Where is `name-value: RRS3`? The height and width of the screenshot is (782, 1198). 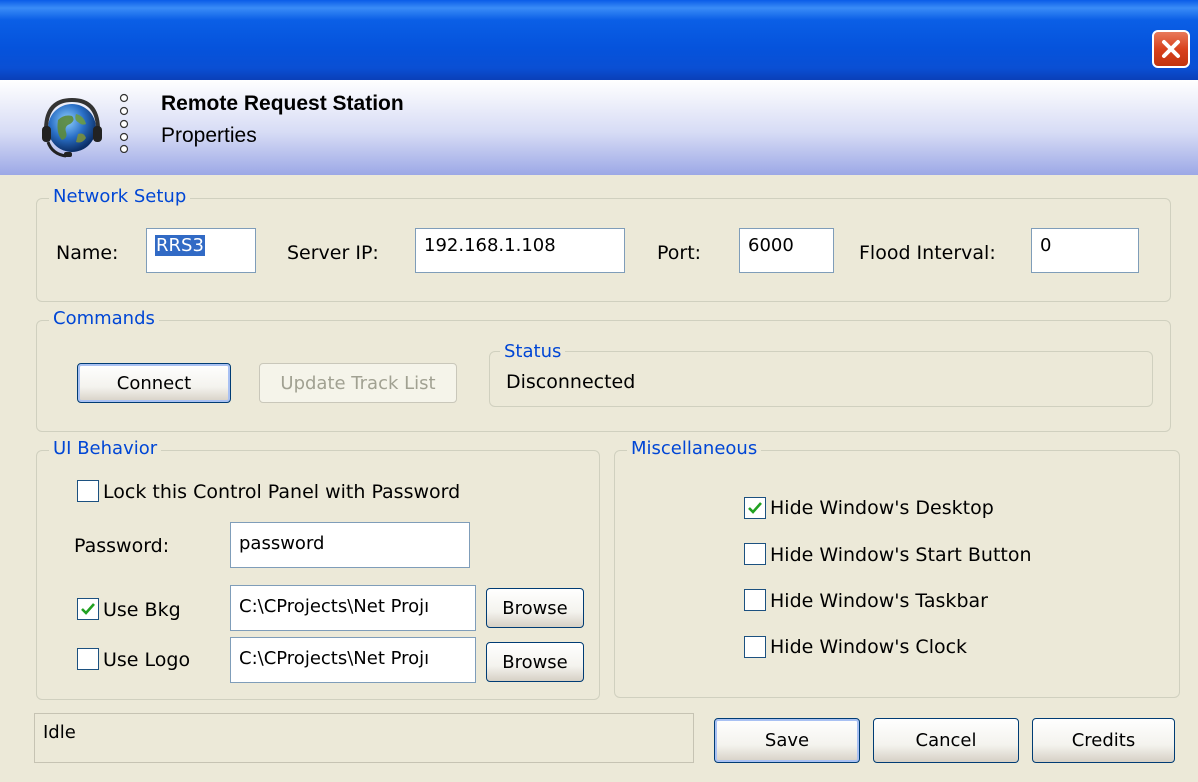
name-value: RRS3 is located at coordinates (180, 245).